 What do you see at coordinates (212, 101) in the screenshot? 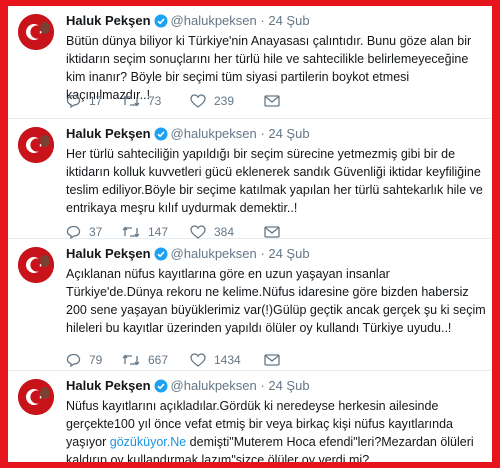
I see `like-button: 239` at bounding box center [212, 101].